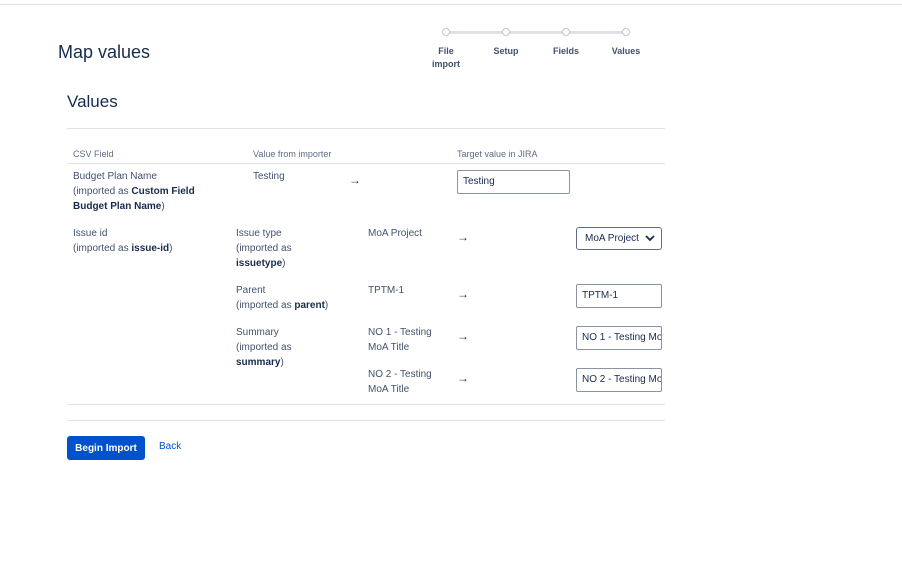  What do you see at coordinates (309, 305) in the screenshot?
I see `imported-as-name: parent` at bounding box center [309, 305].